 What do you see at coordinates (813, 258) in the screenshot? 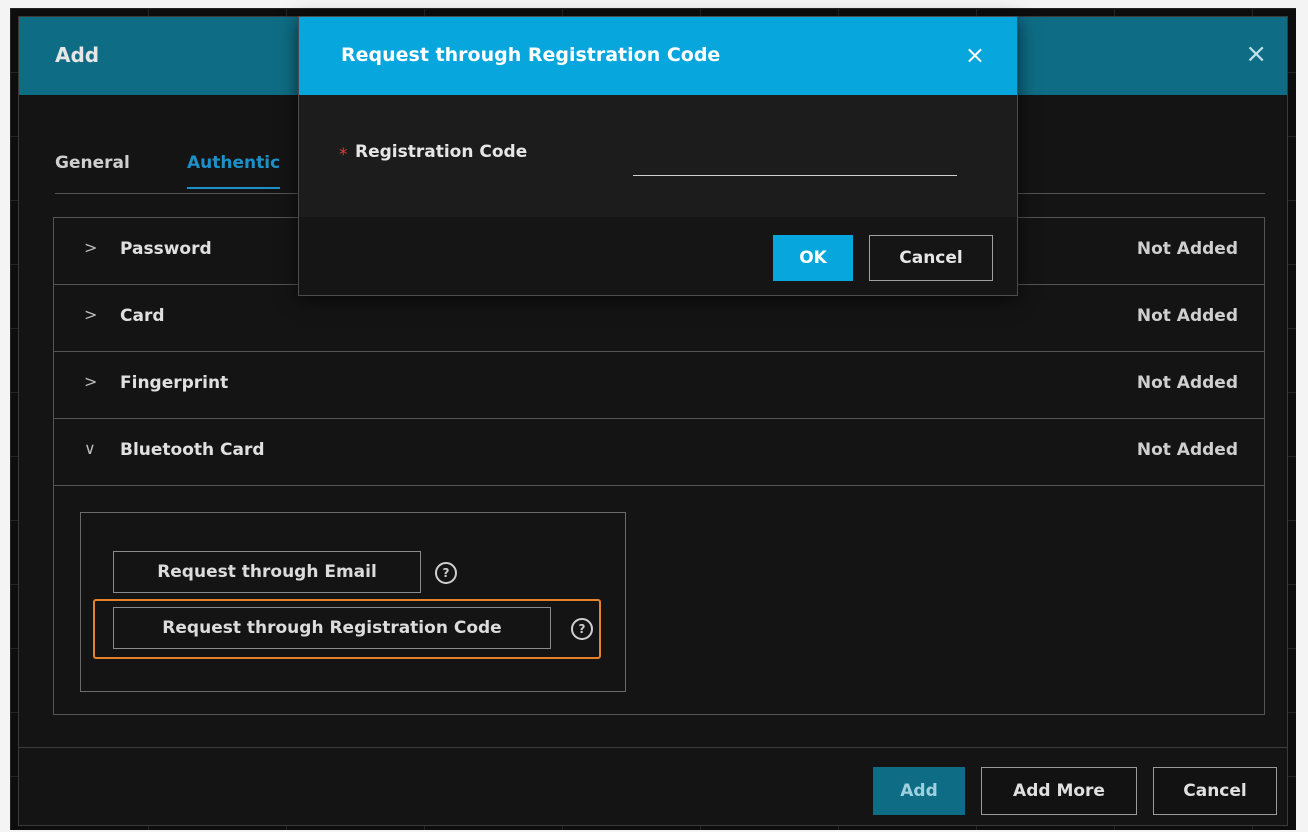
I see `ok-button: OK` at bounding box center [813, 258].